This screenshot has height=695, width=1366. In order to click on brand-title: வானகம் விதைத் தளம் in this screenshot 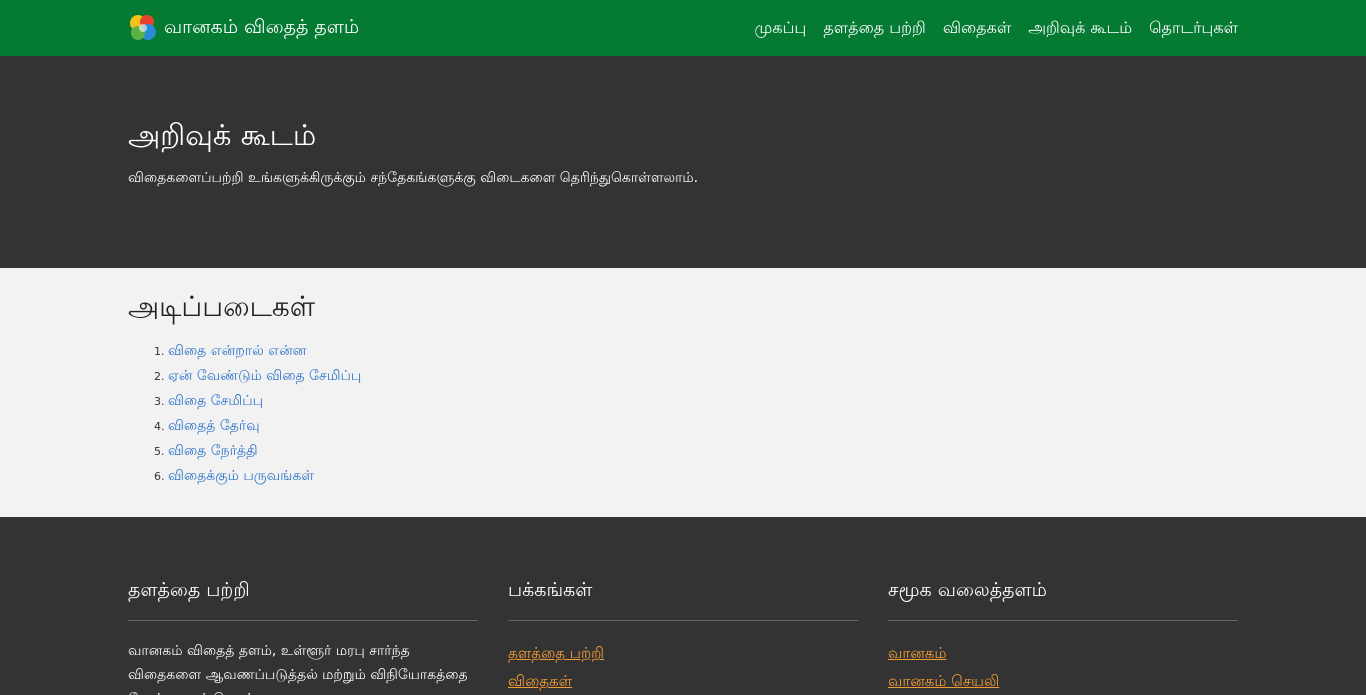, I will do `click(262, 26)`.